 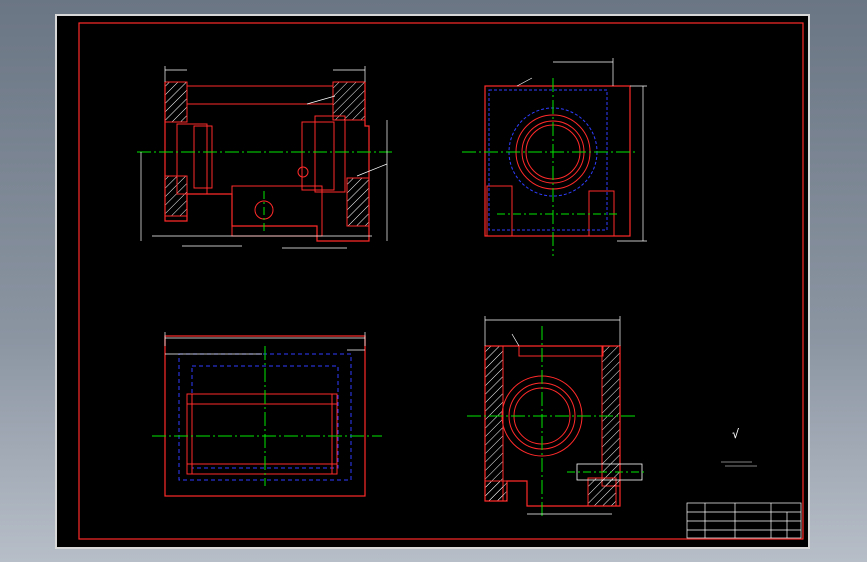 What do you see at coordinates (349, 101) in the screenshot?
I see `hatched-wall-right-top` at bounding box center [349, 101].